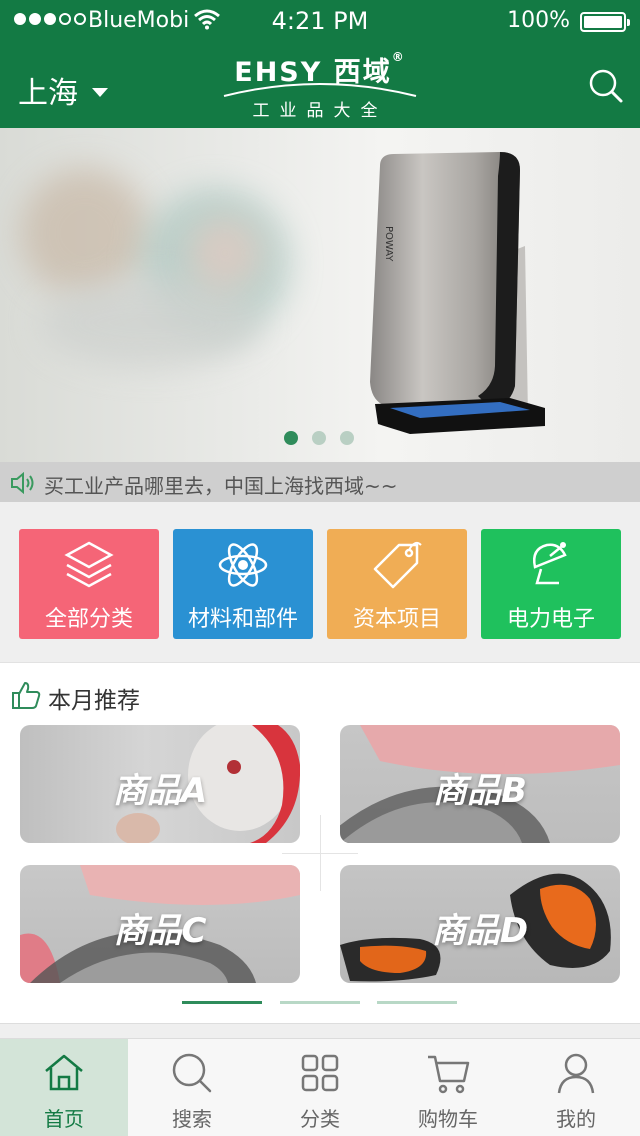 The height and width of the screenshot is (1136, 640). I want to click on tab-label: 分类, so click(320, 1119).